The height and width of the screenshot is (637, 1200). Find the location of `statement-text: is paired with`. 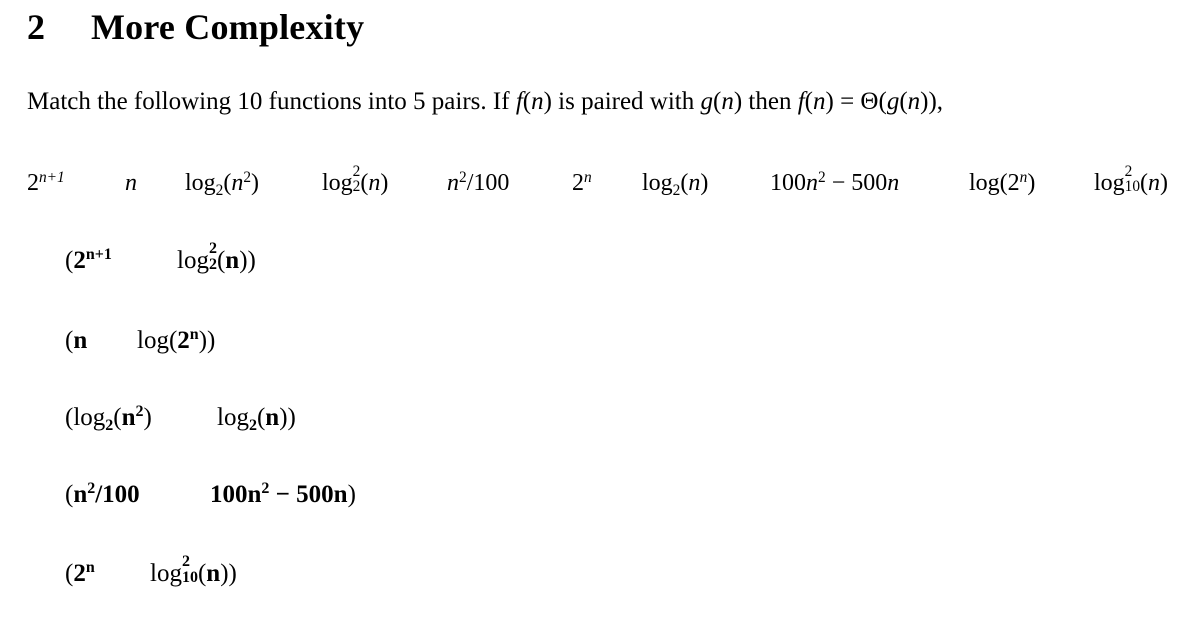

statement-text: is paired with is located at coordinates (626, 101).